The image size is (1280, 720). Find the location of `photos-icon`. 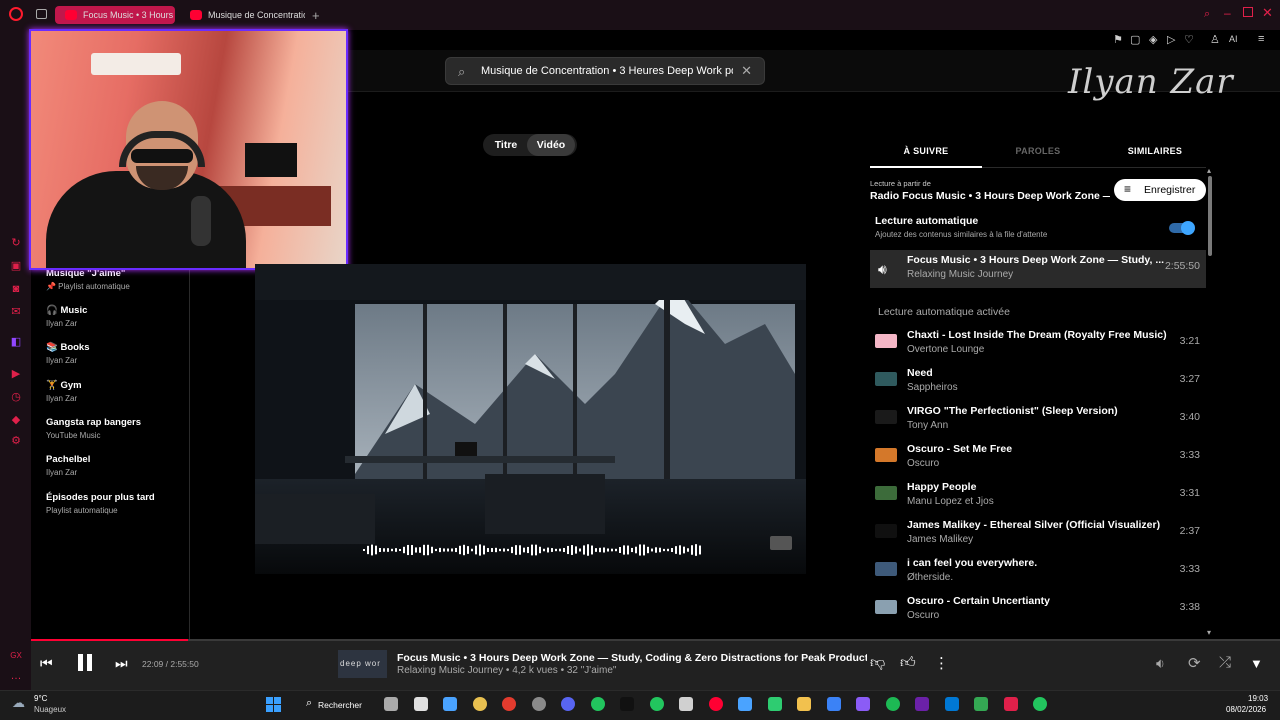

photos-icon is located at coordinates (981, 704).